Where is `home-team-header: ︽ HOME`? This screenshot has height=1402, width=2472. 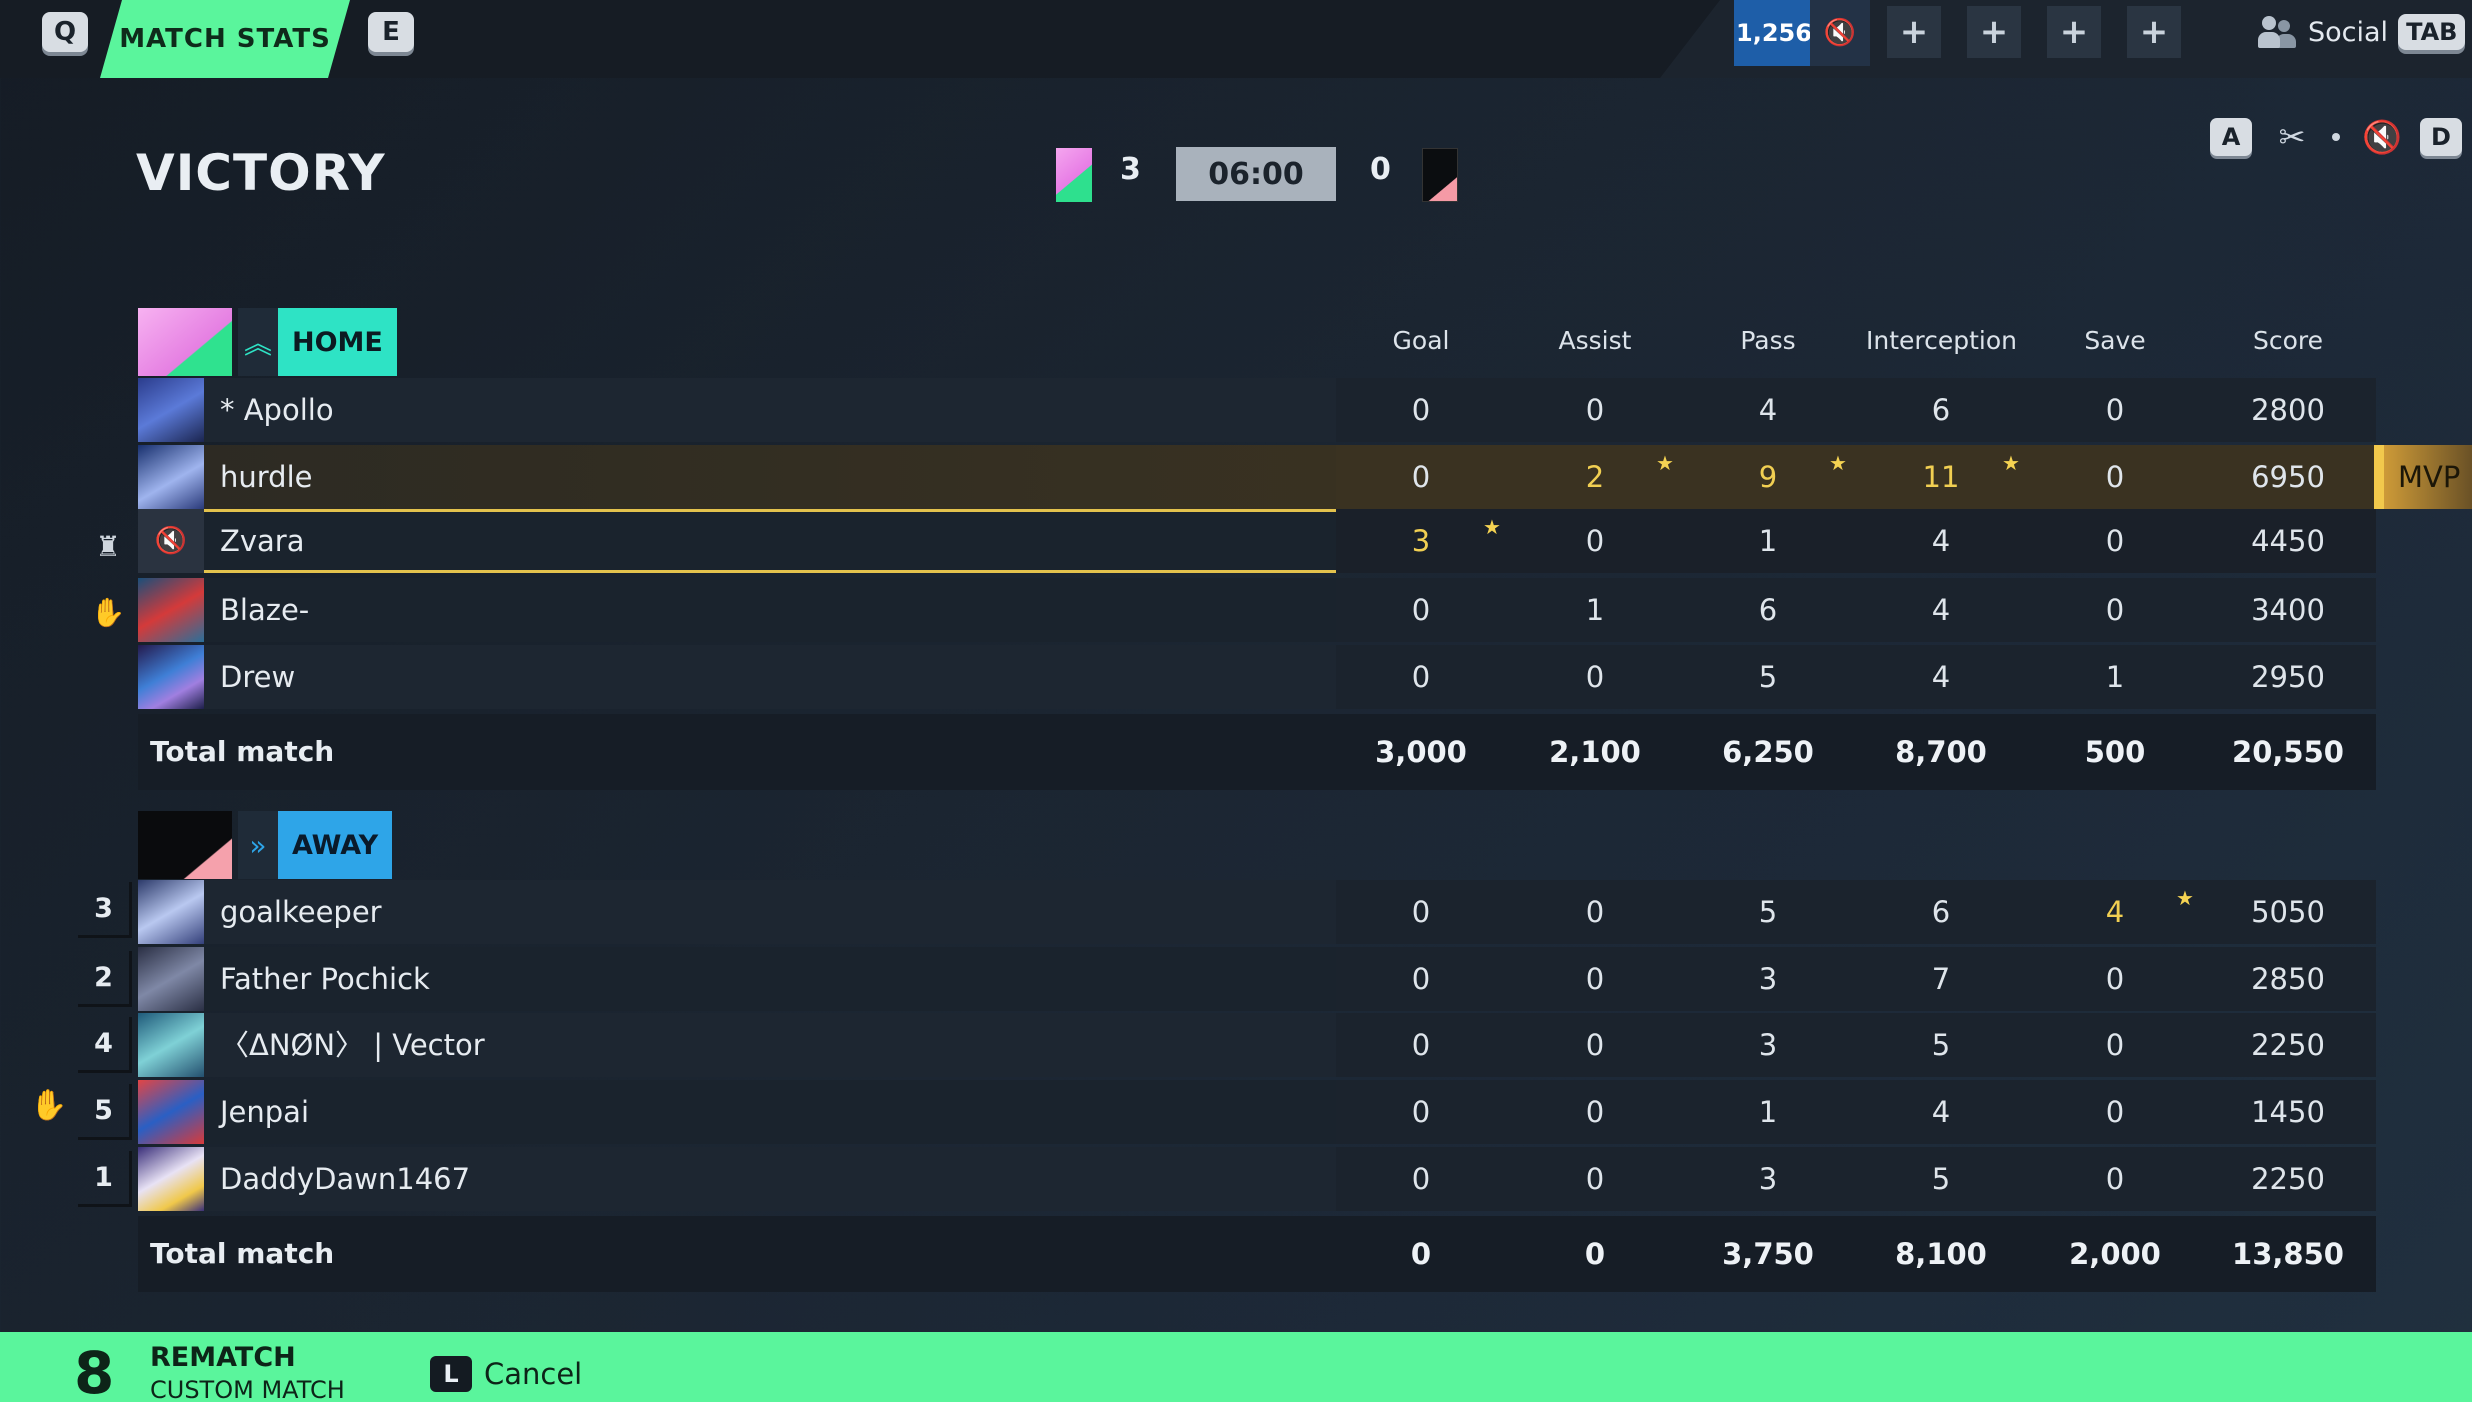 home-team-header: ︽ HOME is located at coordinates (267, 342).